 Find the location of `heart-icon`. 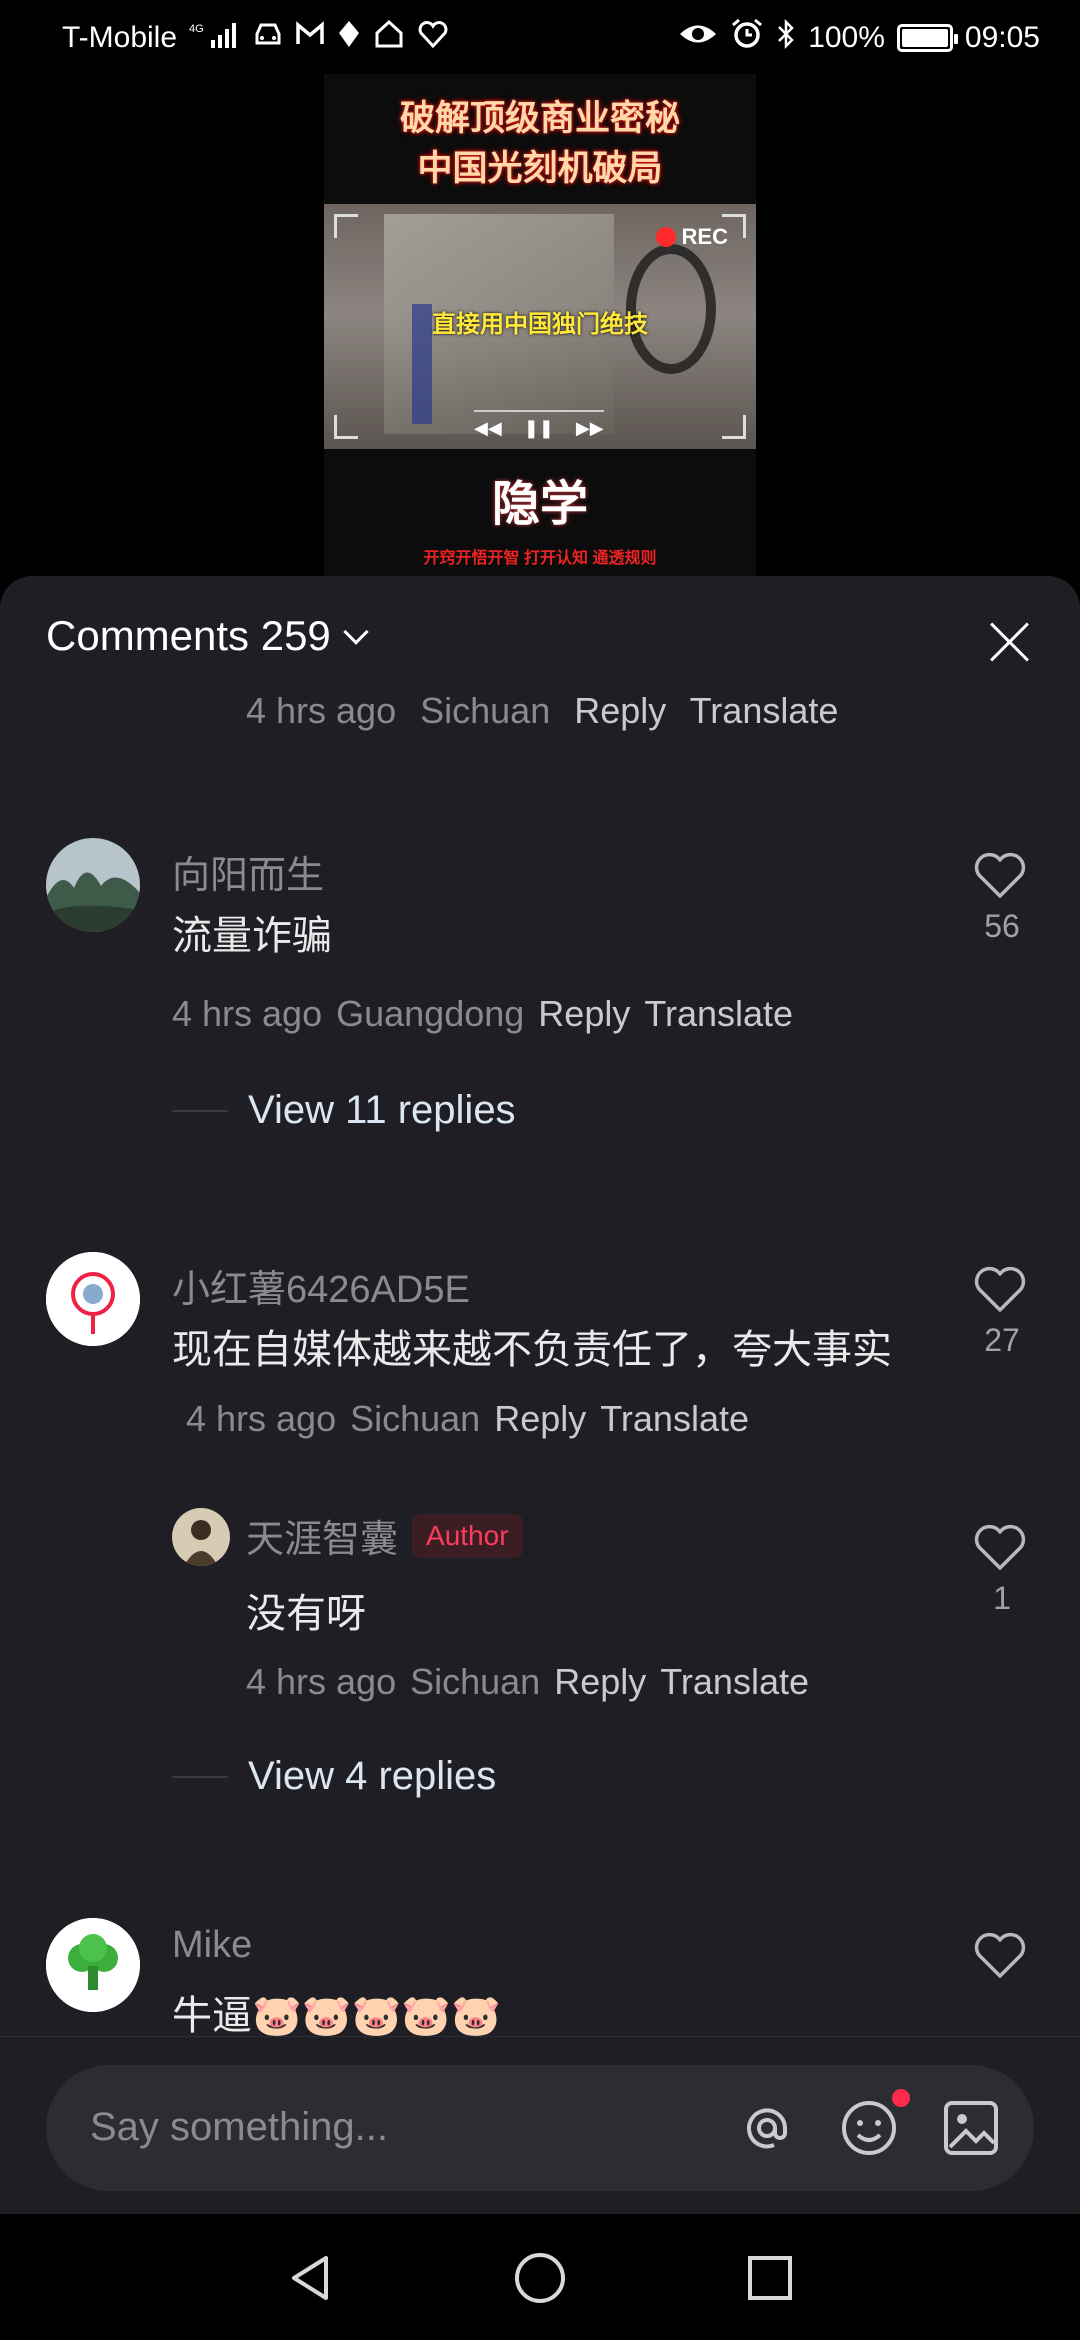

heart-icon is located at coordinates (433, 38).